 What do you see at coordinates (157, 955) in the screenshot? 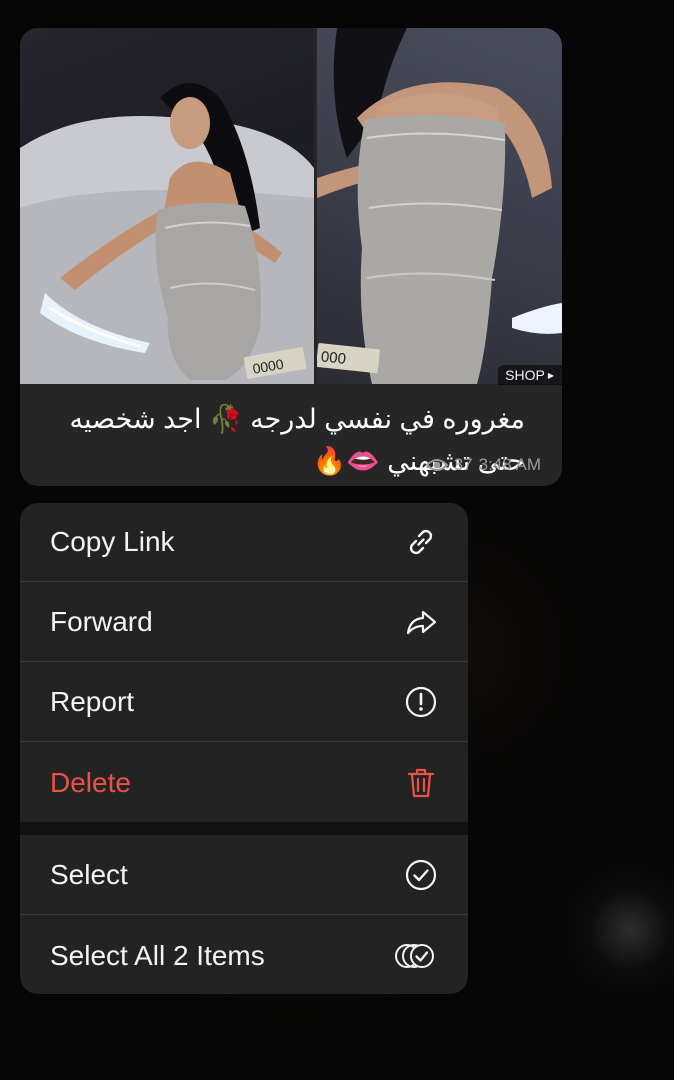
I see `select-all-label: Select All 2 Items` at bounding box center [157, 955].